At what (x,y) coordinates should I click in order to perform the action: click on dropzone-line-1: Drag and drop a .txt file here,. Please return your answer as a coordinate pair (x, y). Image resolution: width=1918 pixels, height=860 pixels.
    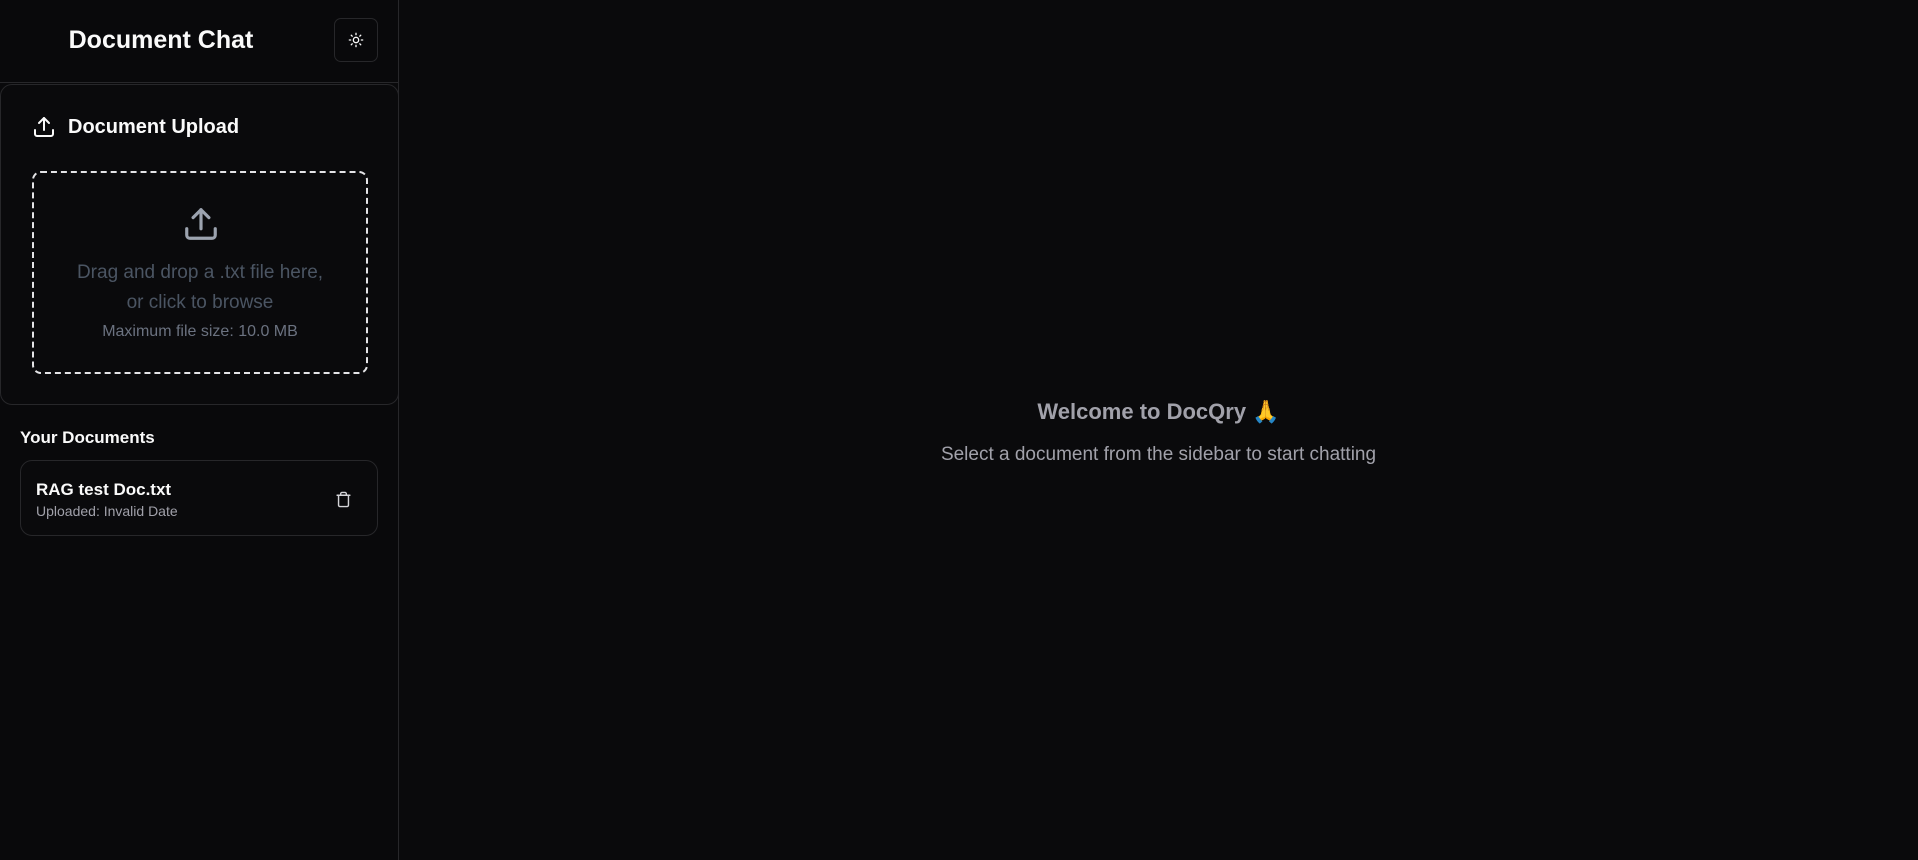
    Looking at the image, I should click on (200, 272).